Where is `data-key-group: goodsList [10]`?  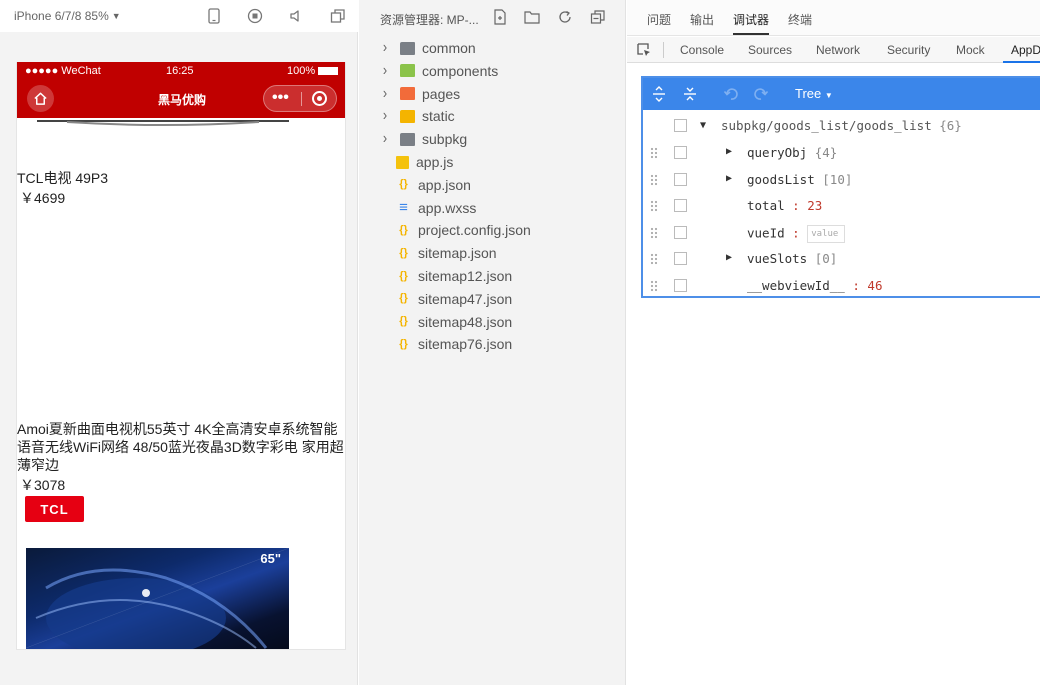 data-key-group: goodsList [10] is located at coordinates (799, 179).